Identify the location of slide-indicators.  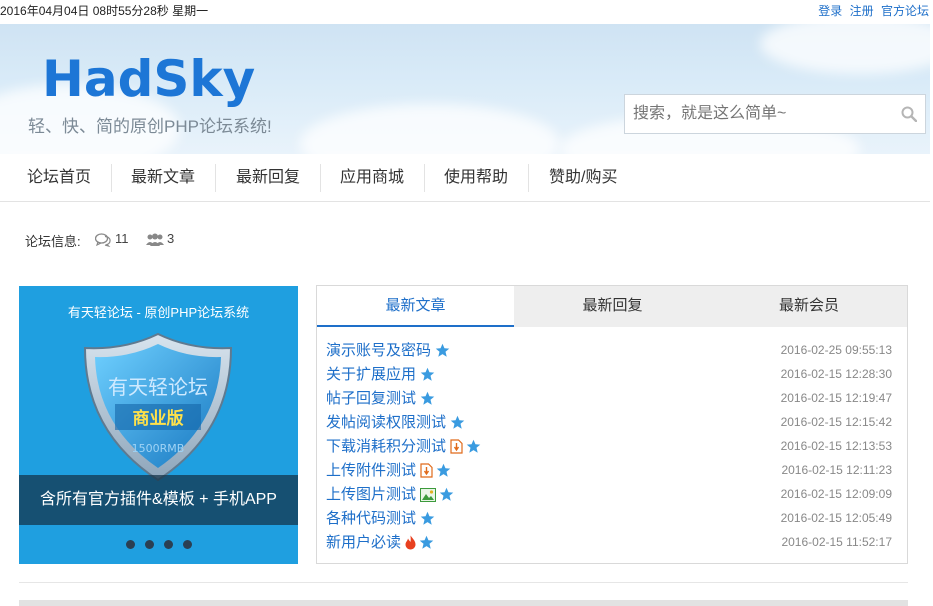
(158, 545).